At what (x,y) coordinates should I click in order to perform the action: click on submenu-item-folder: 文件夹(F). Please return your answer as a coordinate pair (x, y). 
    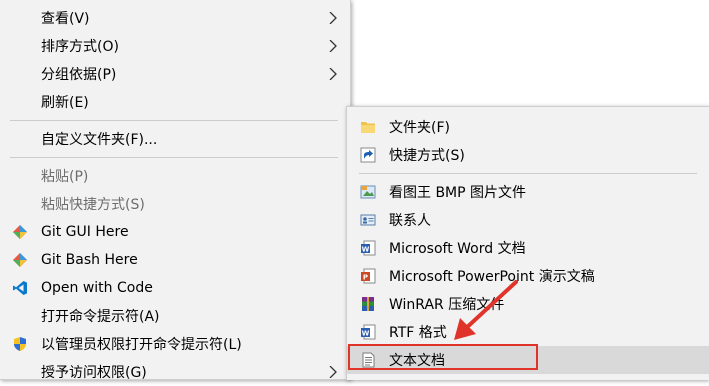
    Looking at the image, I should click on (528, 127).